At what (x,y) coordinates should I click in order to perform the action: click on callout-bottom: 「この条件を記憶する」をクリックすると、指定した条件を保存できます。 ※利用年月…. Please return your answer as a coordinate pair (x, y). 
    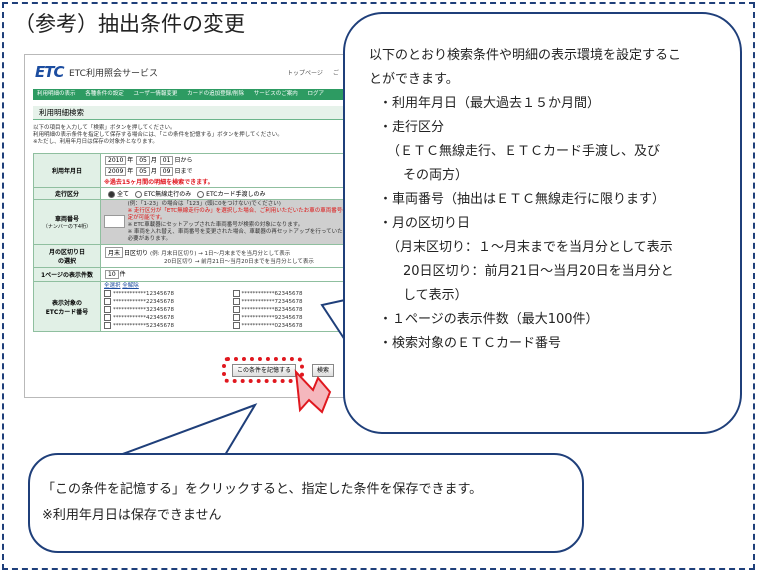
    Looking at the image, I should click on (306, 503).